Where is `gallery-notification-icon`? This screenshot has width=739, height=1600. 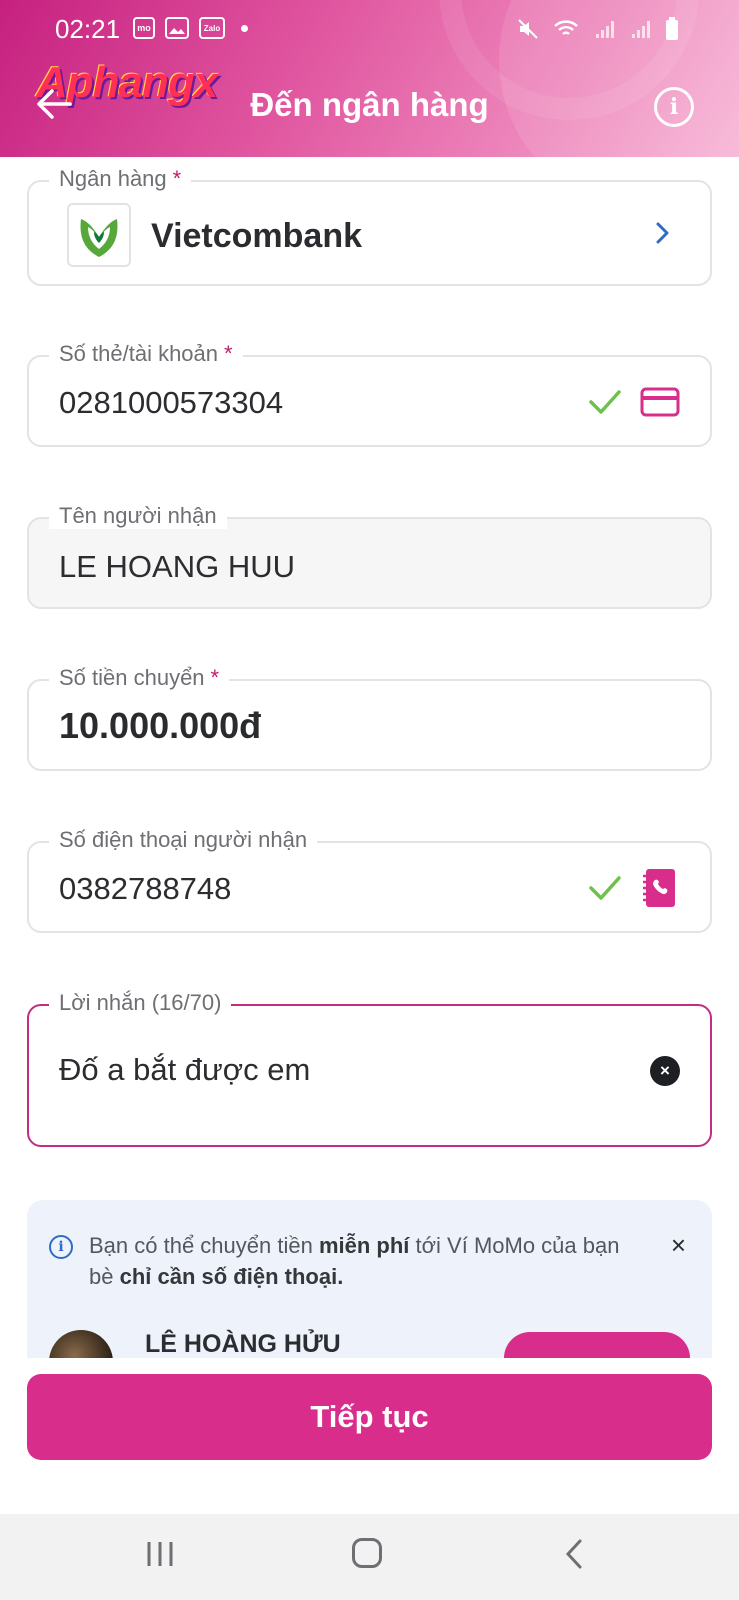 gallery-notification-icon is located at coordinates (177, 28).